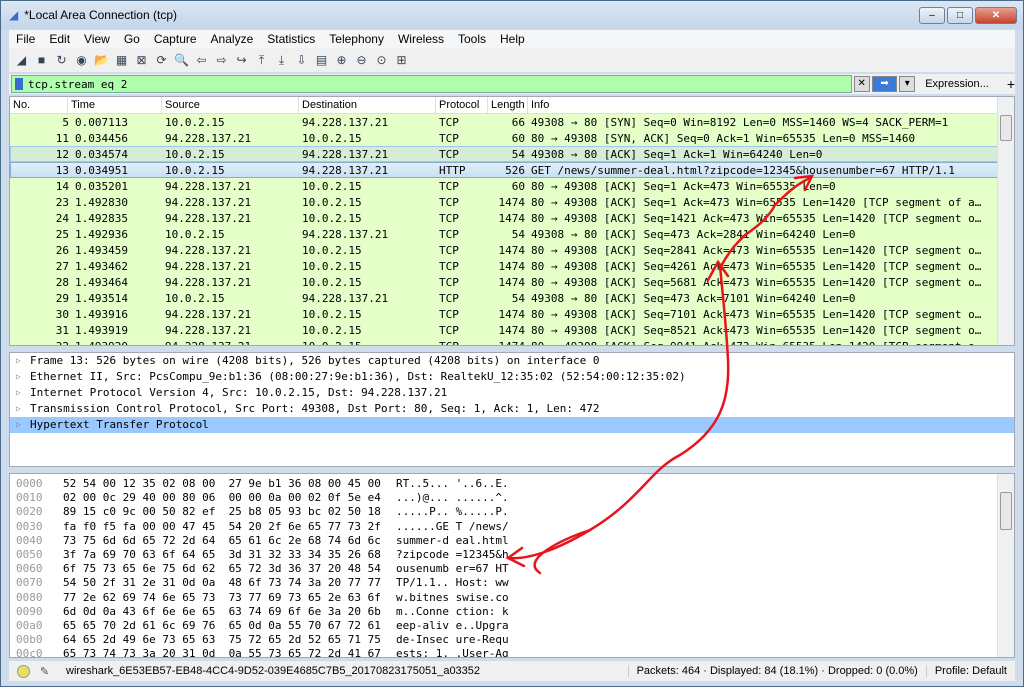 Image resolution: width=1024 pixels, height=687 pixels. What do you see at coordinates (996, 15) in the screenshot?
I see `close-button: ✕` at bounding box center [996, 15].